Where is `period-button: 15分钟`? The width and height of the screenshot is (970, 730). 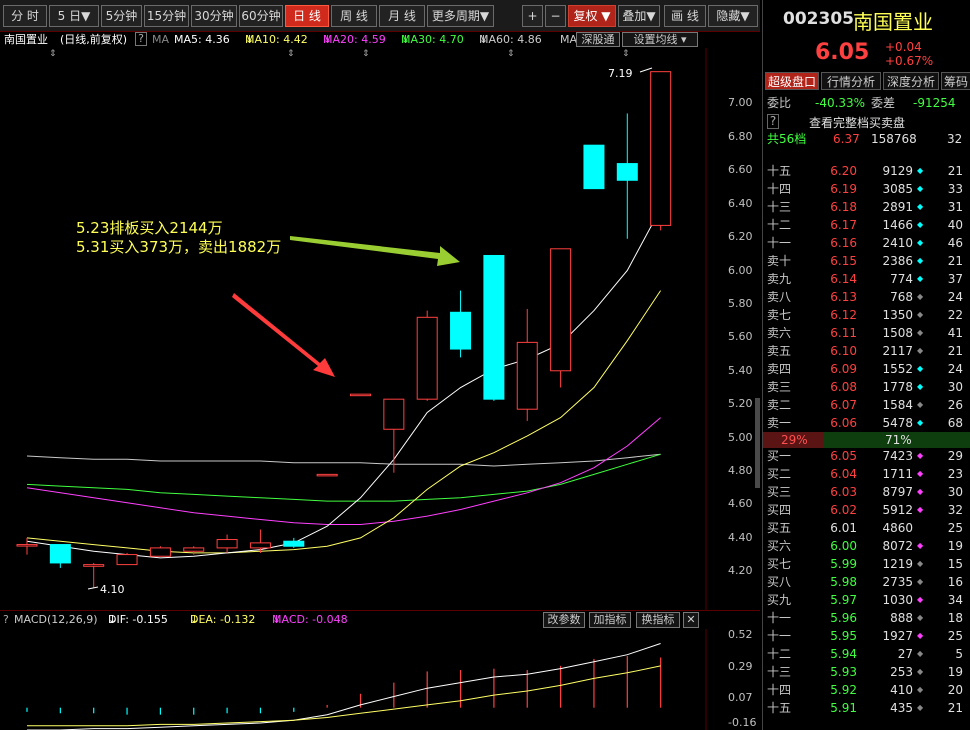 period-button: 15分钟 is located at coordinates (166, 16).